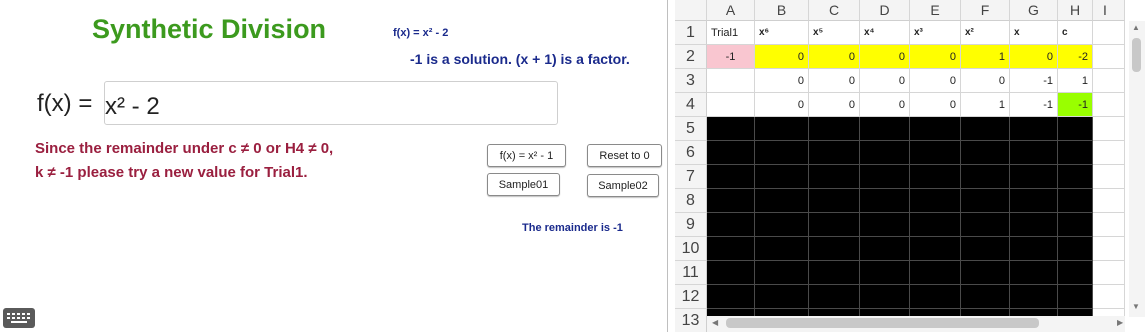 Image resolution: width=1145 pixels, height=332 pixels. Describe the element at coordinates (782, 249) in the screenshot. I see `cell-b10` at that location.